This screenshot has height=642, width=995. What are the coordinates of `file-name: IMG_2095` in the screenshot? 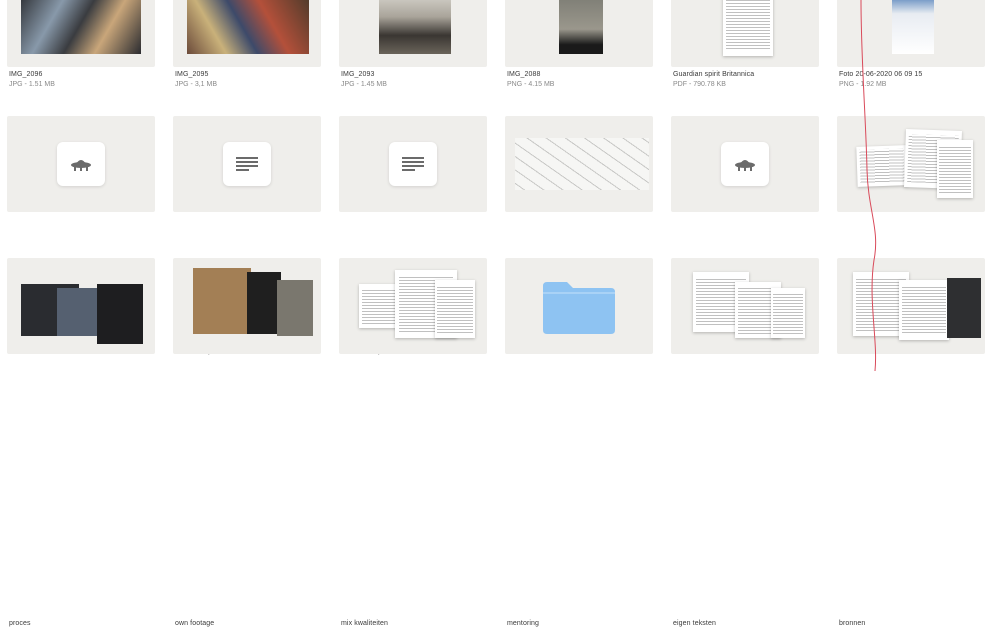 It's located at (192, 74).